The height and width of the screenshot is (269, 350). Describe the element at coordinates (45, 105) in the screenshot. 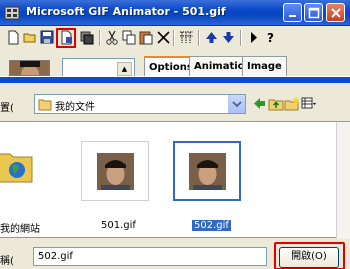

I see `folder-icon` at that location.